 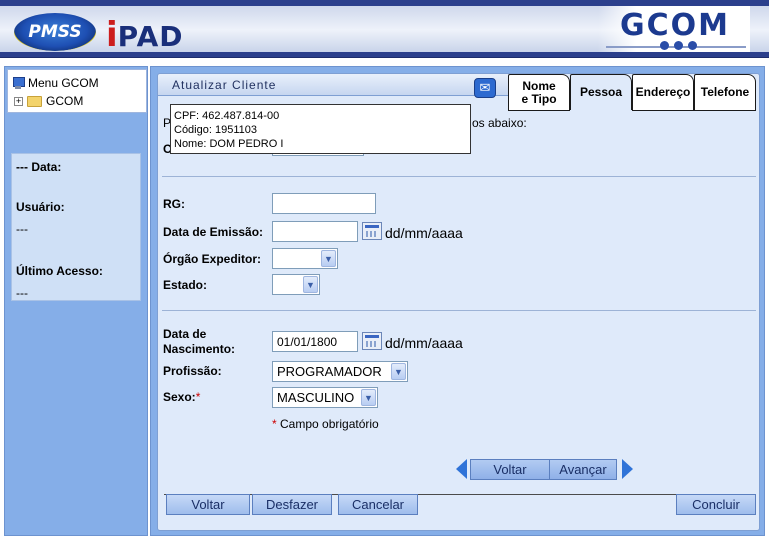 I want to click on tab-nome-tipo: Nome e Tipo, so click(x=539, y=92).